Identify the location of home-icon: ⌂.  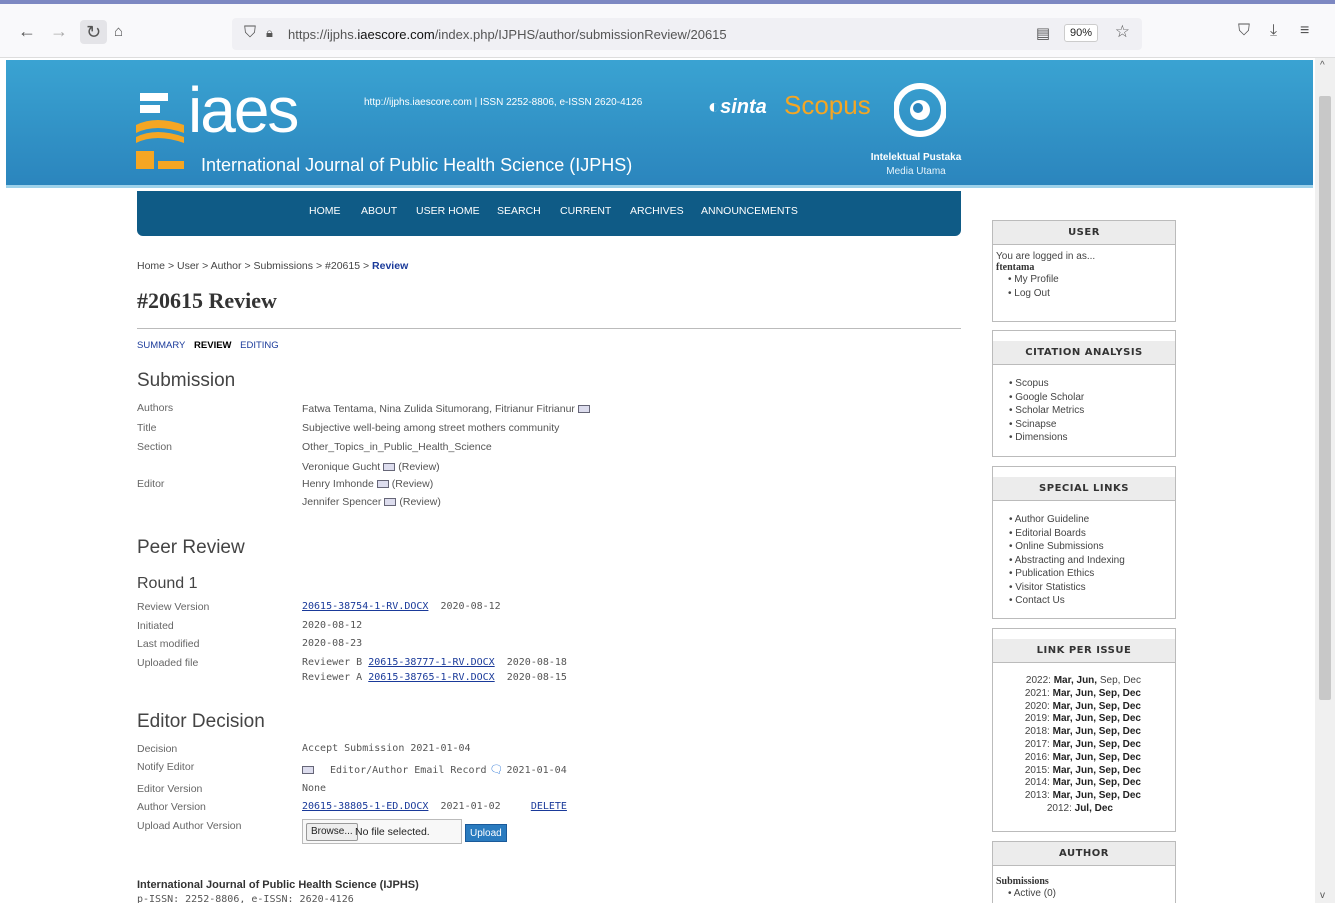
(118, 31).